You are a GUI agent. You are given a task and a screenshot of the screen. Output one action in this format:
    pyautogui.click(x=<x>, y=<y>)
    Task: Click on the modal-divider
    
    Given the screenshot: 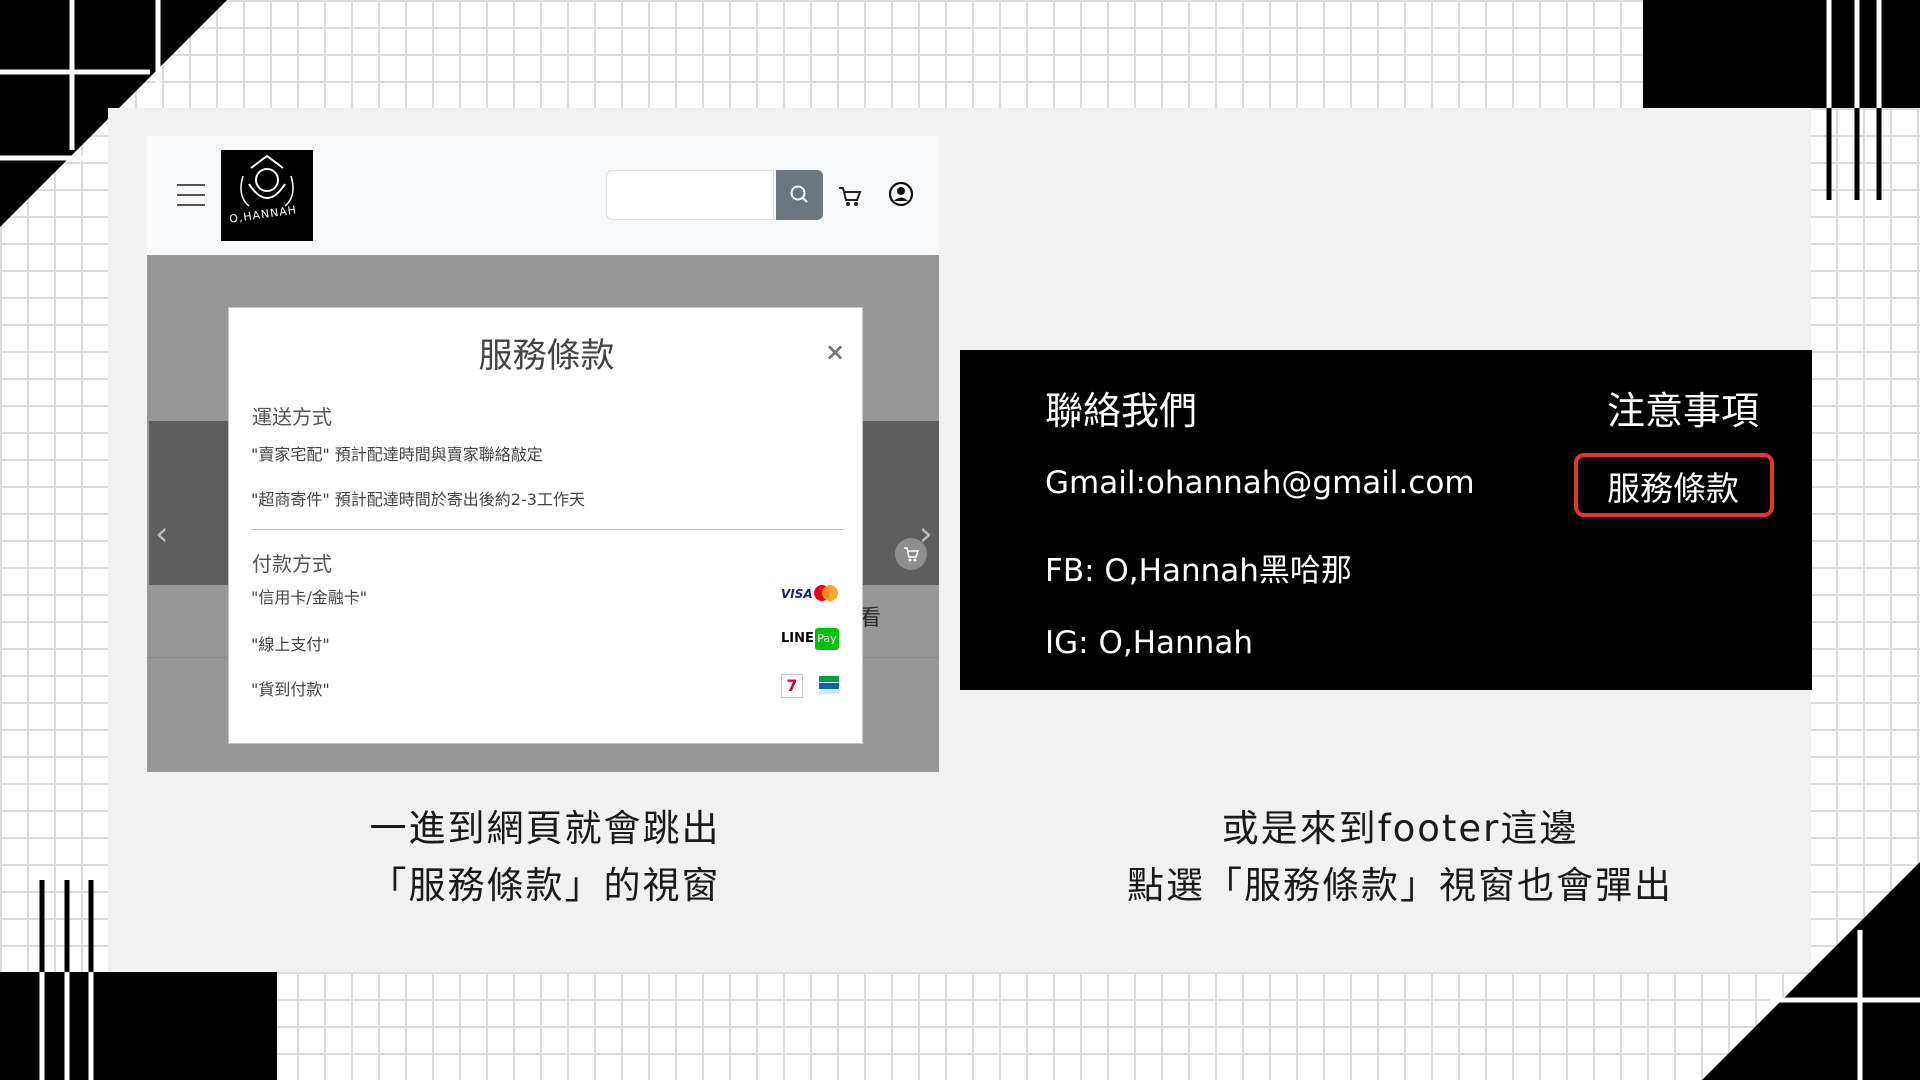 What is the action you would take?
    pyautogui.click(x=547, y=529)
    